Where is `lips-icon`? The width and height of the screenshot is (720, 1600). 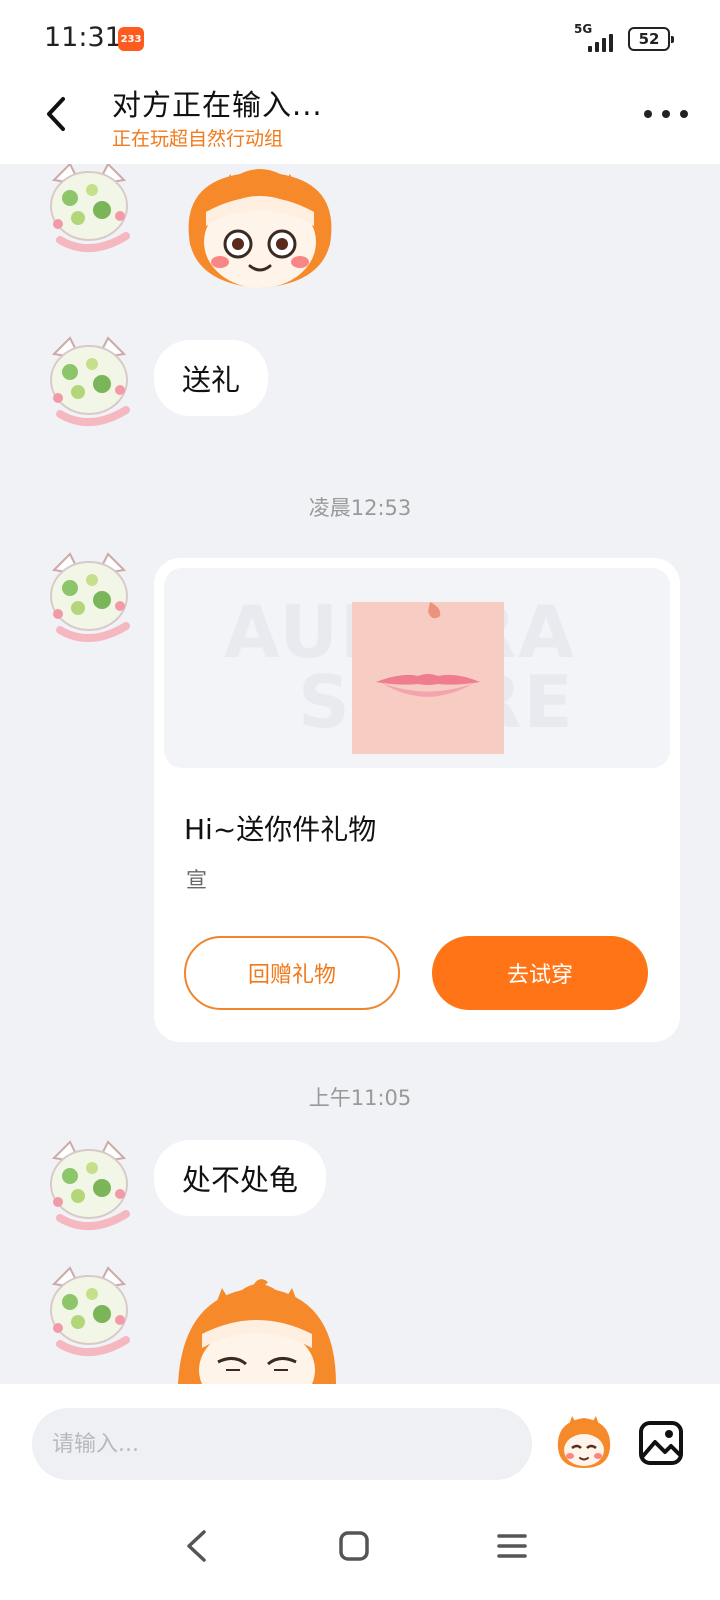 lips-icon is located at coordinates (428, 678).